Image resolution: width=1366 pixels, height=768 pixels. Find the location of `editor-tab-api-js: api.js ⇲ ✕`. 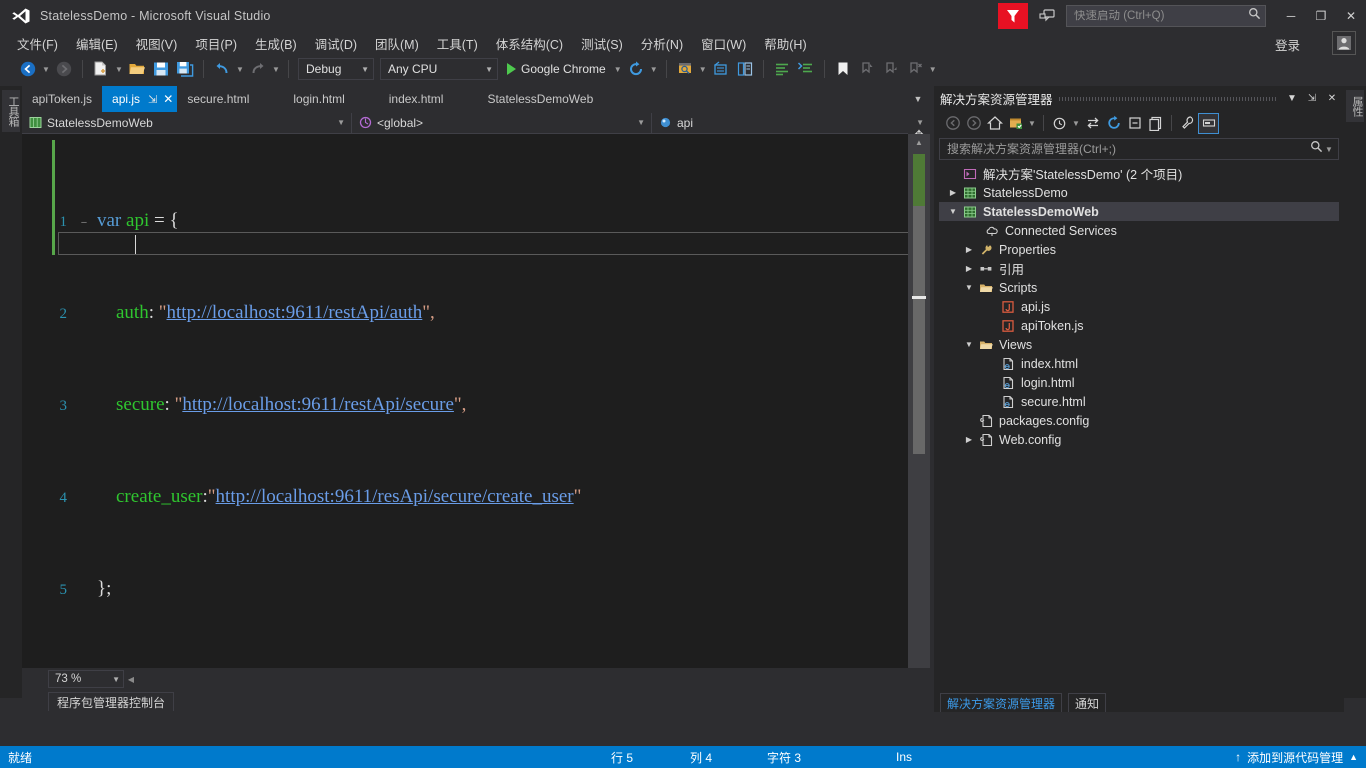

editor-tab-api-js: api.js ⇲ ✕ is located at coordinates (140, 99).